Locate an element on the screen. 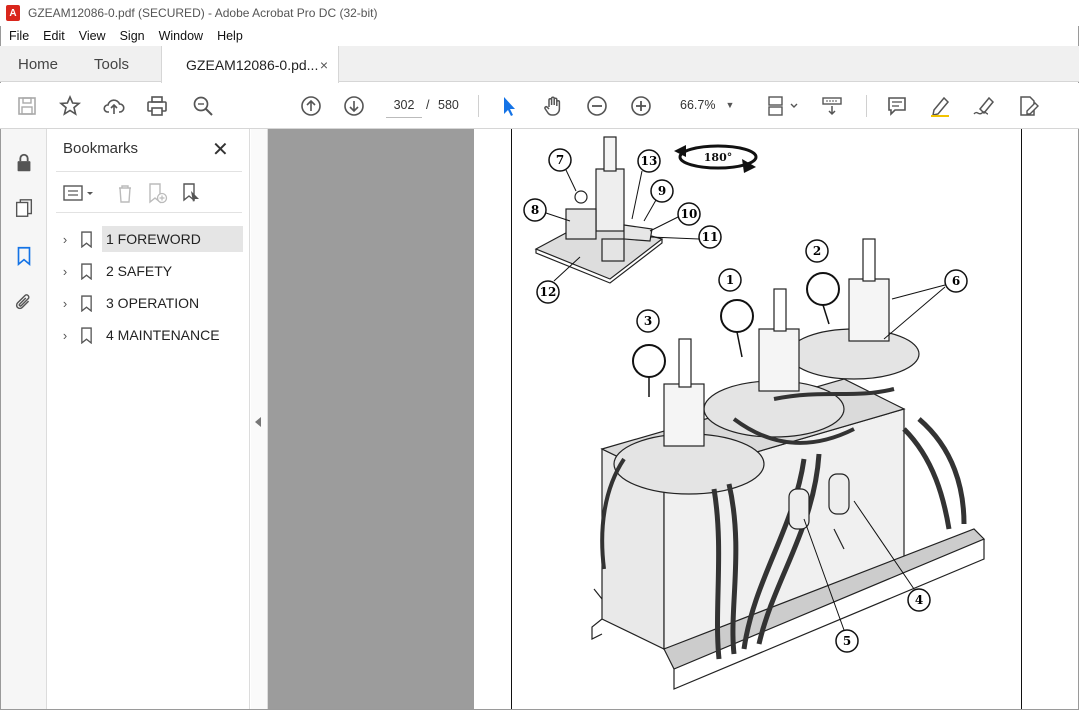 The width and height of the screenshot is (1079, 710). chevron-down-icon: ▼ is located at coordinates (730, 105).